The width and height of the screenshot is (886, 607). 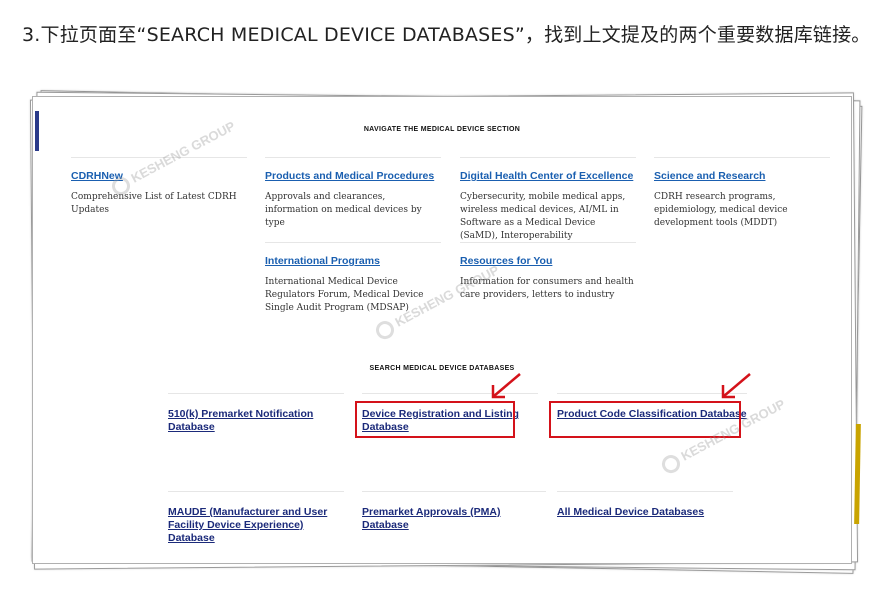 What do you see at coordinates (454, 519) in the screenshot?
I see `db-link-pma: Premarket Approvals (PMA) Database` at bounding box center [454, 519].